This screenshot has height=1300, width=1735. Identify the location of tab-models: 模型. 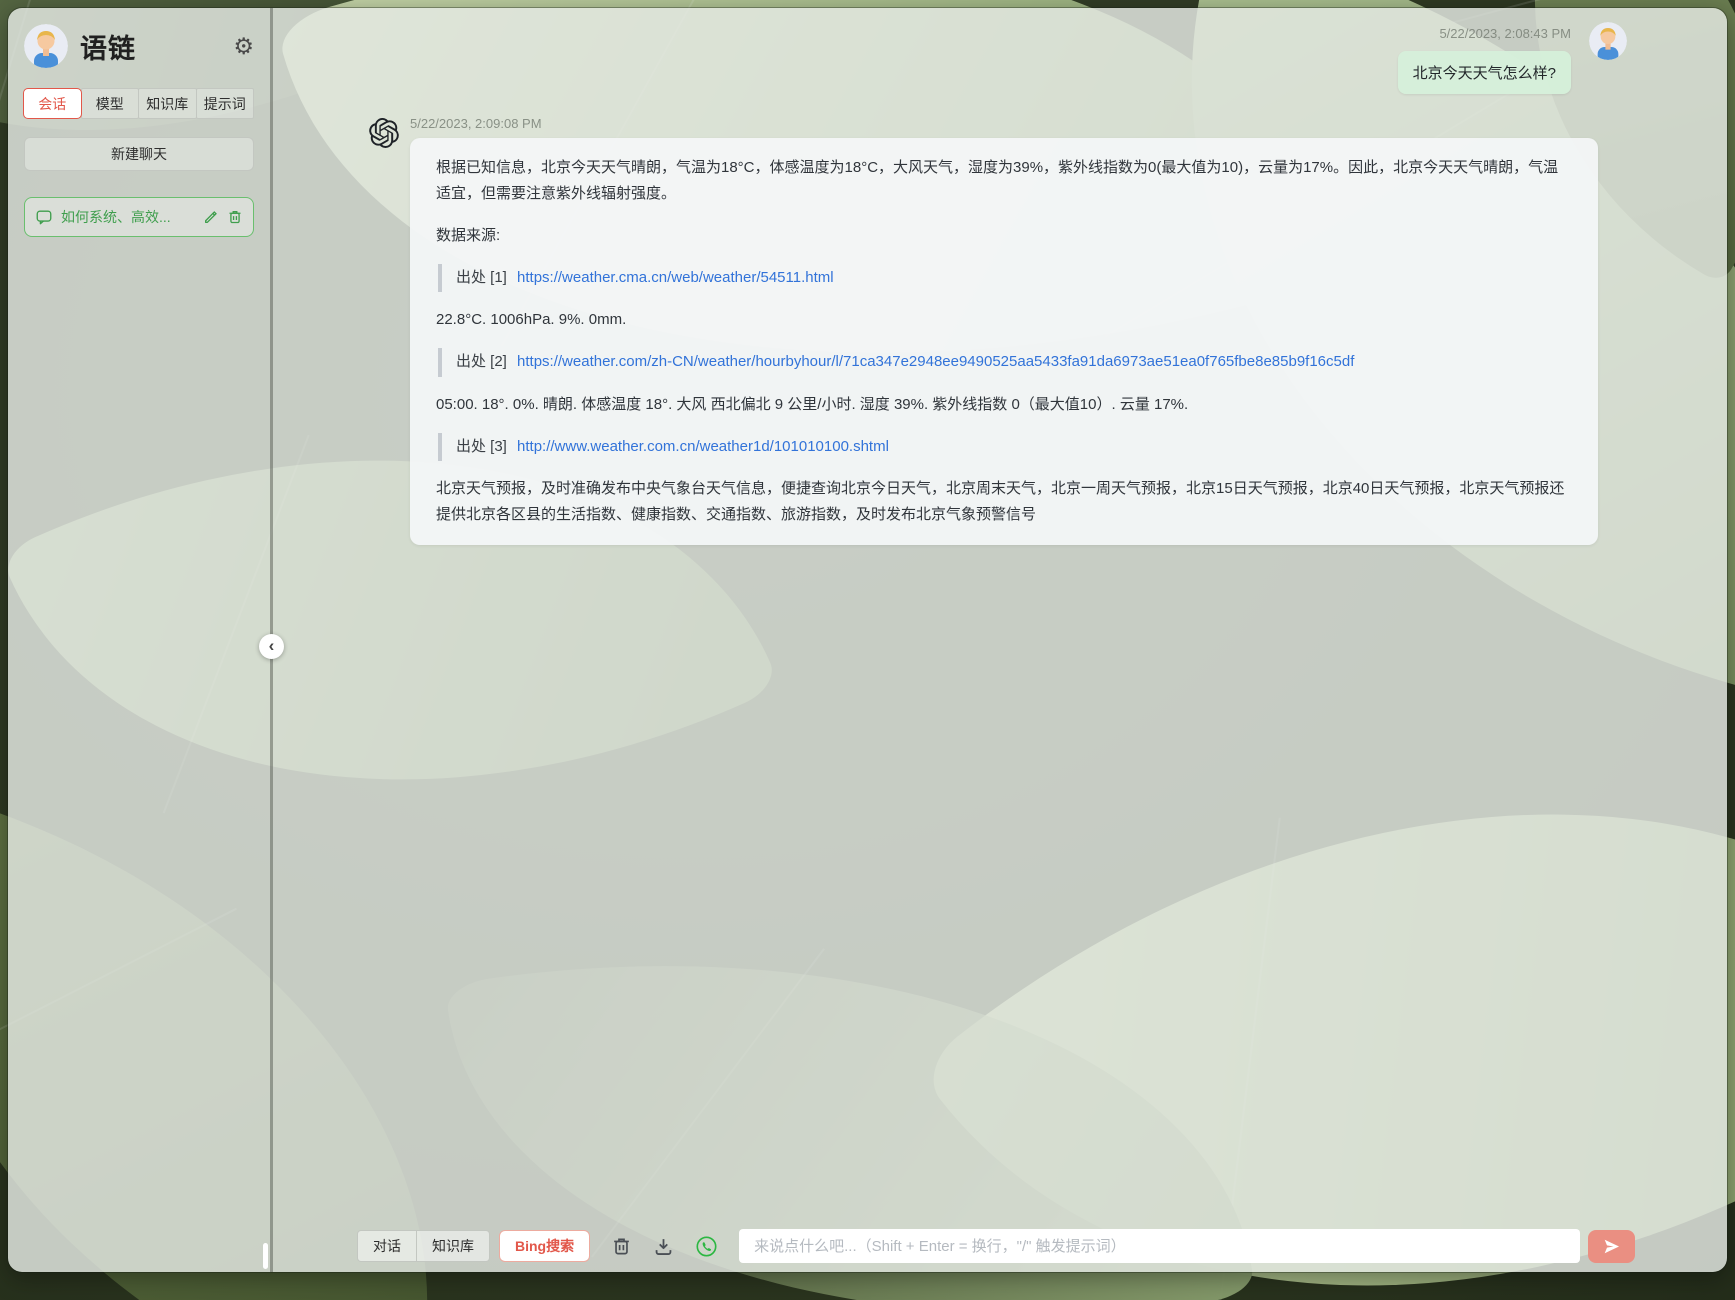
(109, 103).